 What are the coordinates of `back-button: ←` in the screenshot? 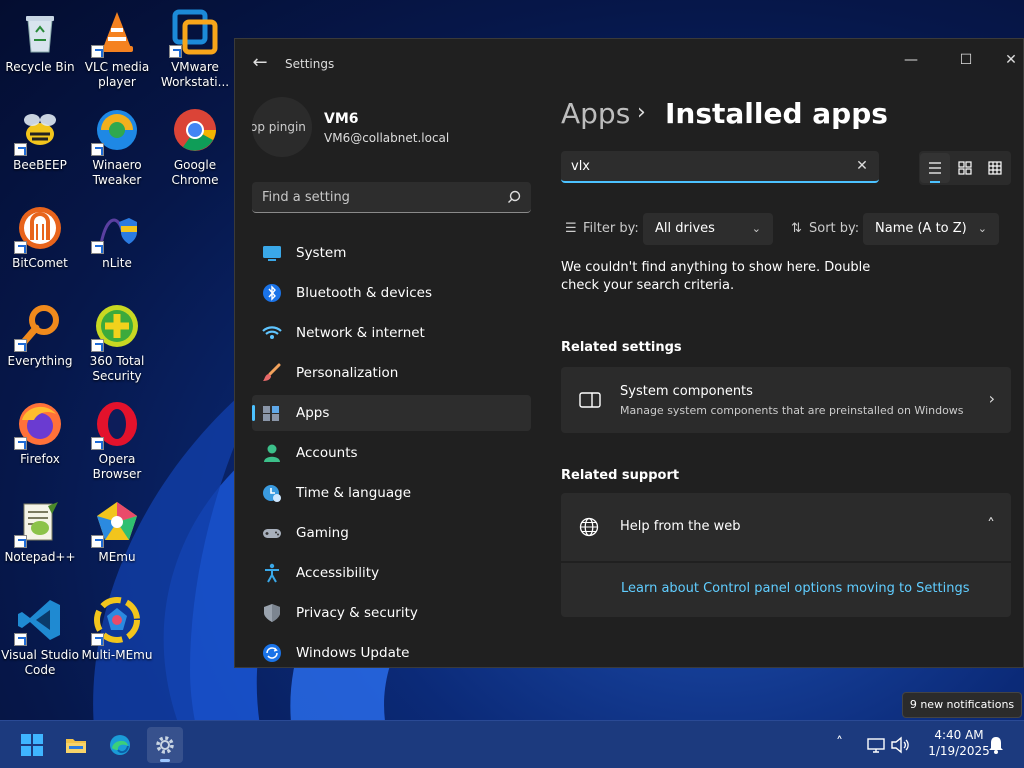 It's located at (260, 64).